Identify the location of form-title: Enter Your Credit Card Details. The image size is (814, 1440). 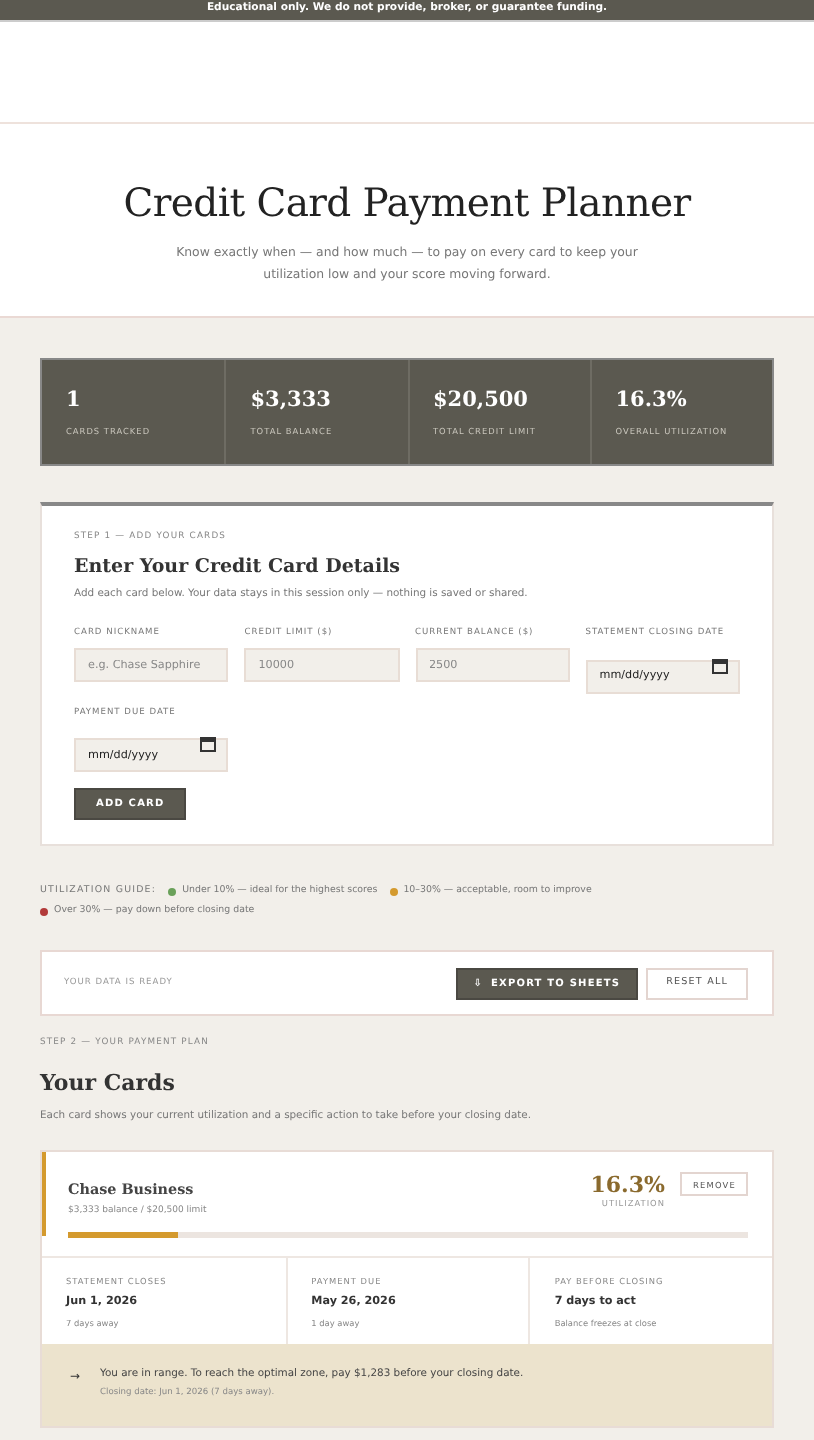
(238, 567).